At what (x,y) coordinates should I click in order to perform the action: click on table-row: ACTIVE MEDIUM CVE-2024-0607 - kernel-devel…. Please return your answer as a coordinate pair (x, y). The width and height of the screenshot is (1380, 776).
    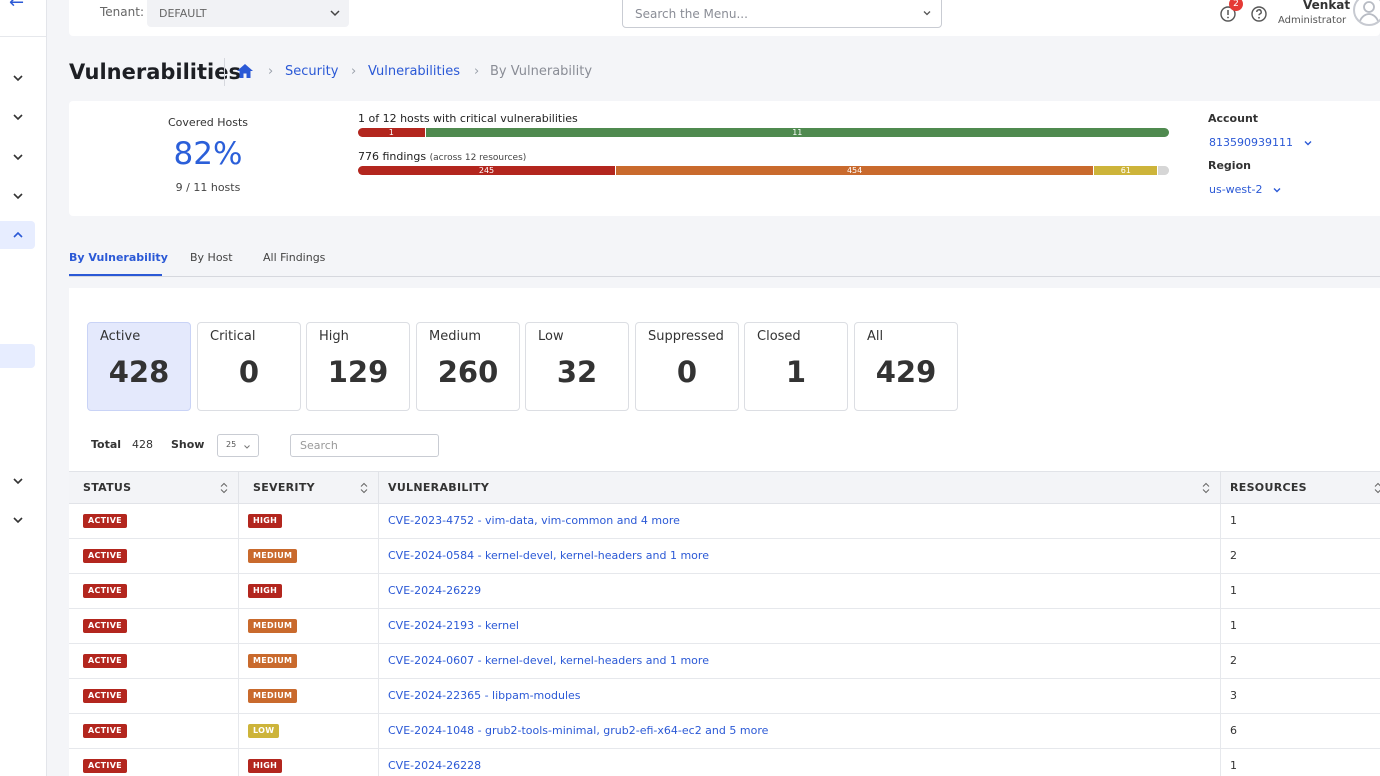
    Looking at the image, I should click on (724, 661).